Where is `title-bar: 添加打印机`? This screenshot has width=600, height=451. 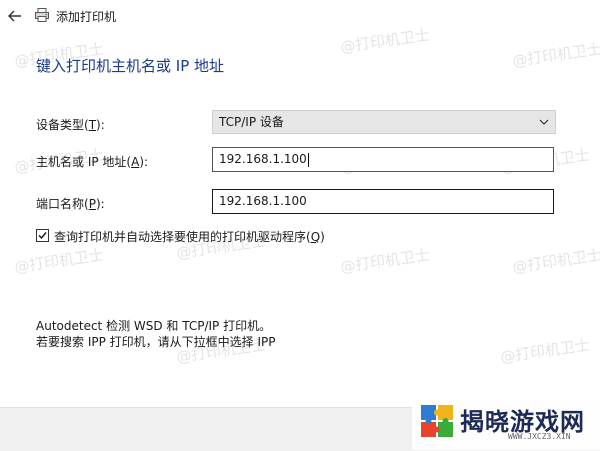 title-bar: 添加打印机 is located at coordinates (300, 16).